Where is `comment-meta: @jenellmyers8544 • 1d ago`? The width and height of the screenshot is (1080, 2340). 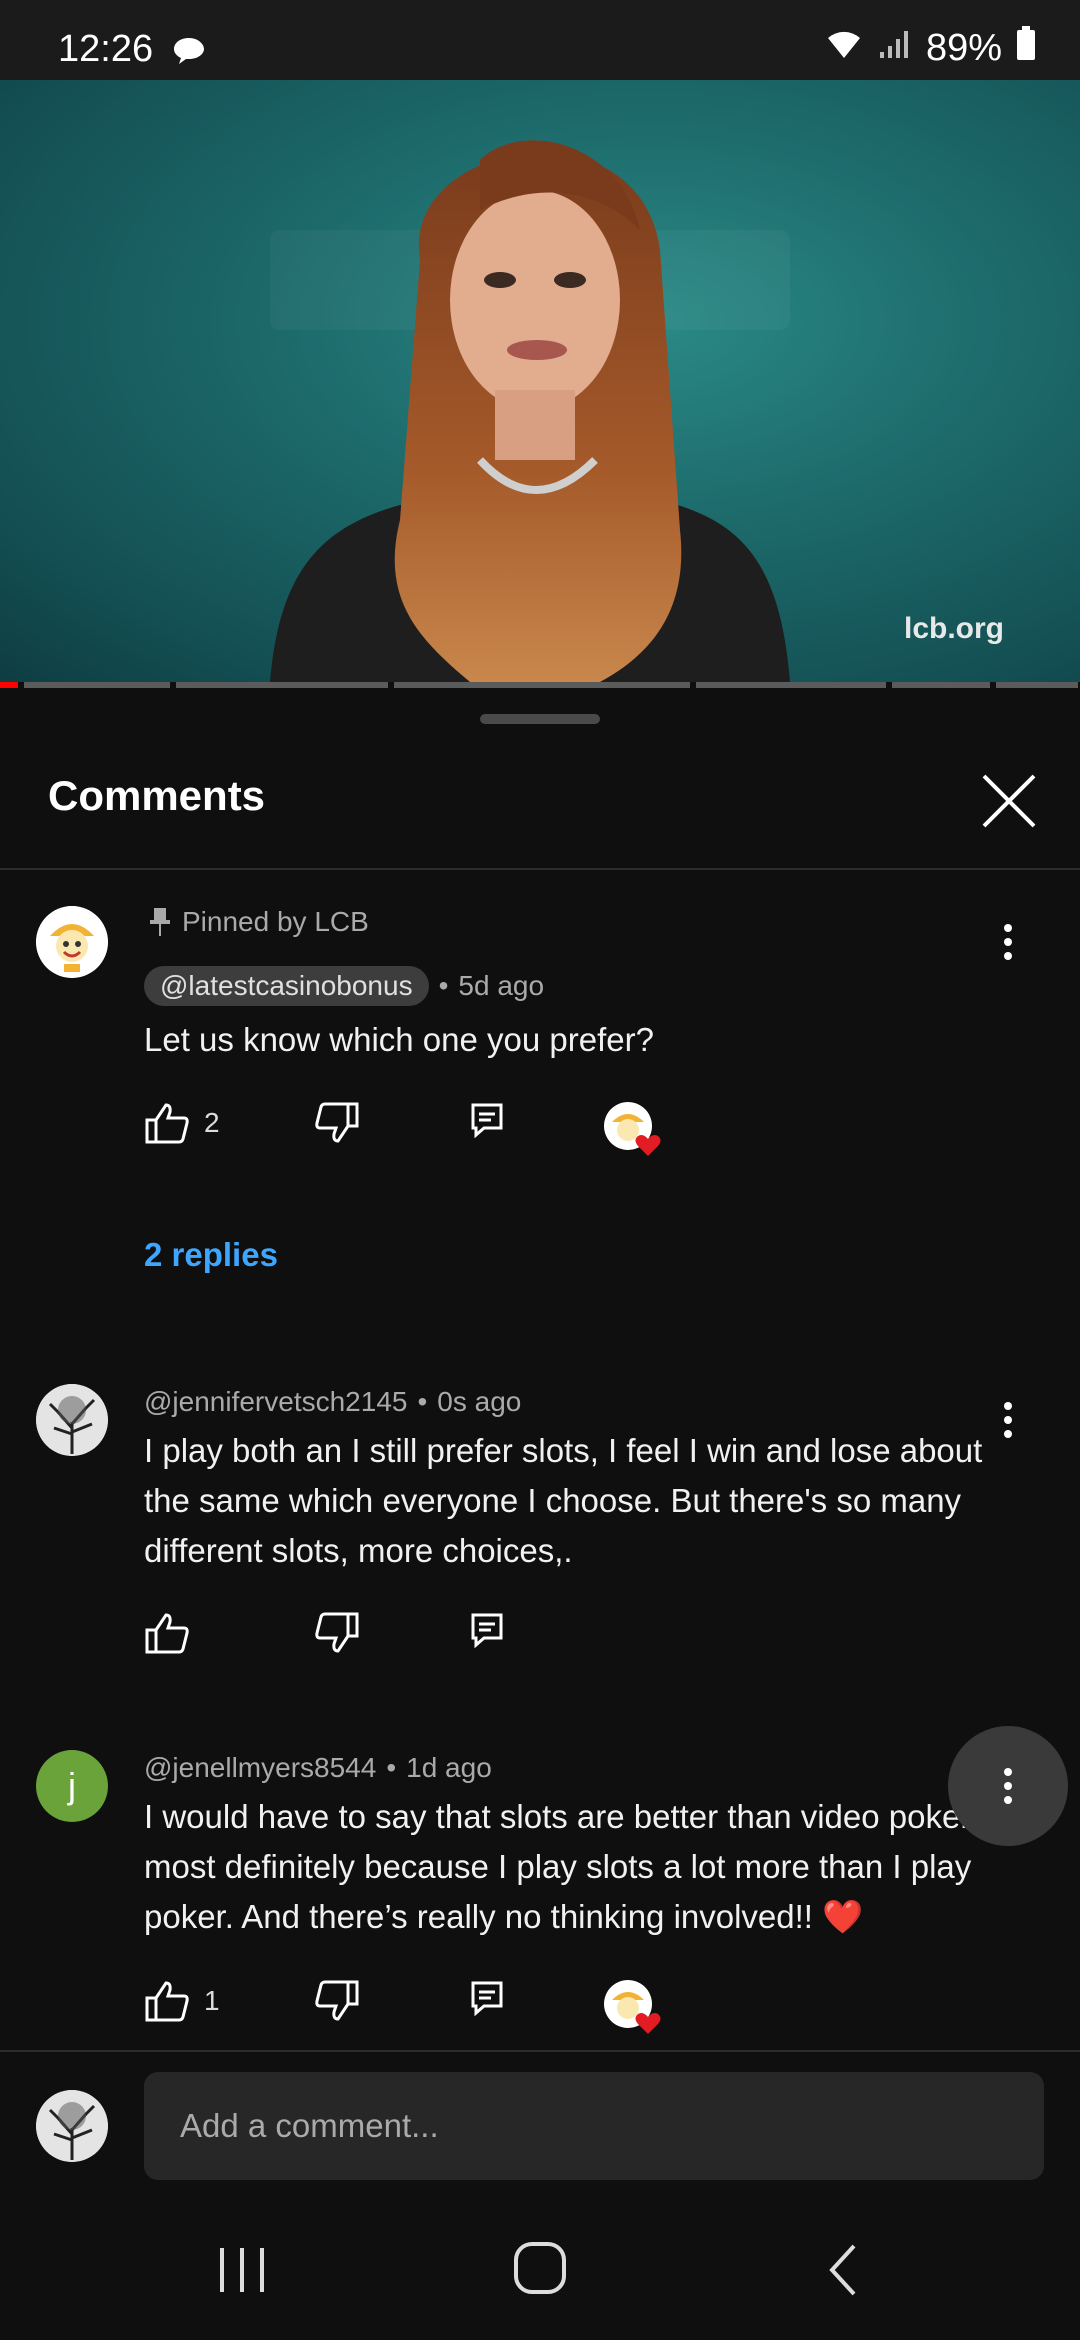 comment-meta: @jenellmyers8544 • 1d ago is located at coordinates (318, 1768).